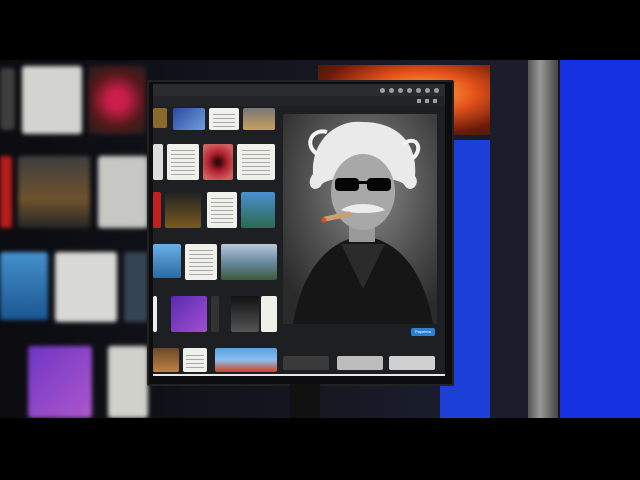  Describe the element at coordinates (299, 375) in the screenshot. I see `taskbar` at that location.